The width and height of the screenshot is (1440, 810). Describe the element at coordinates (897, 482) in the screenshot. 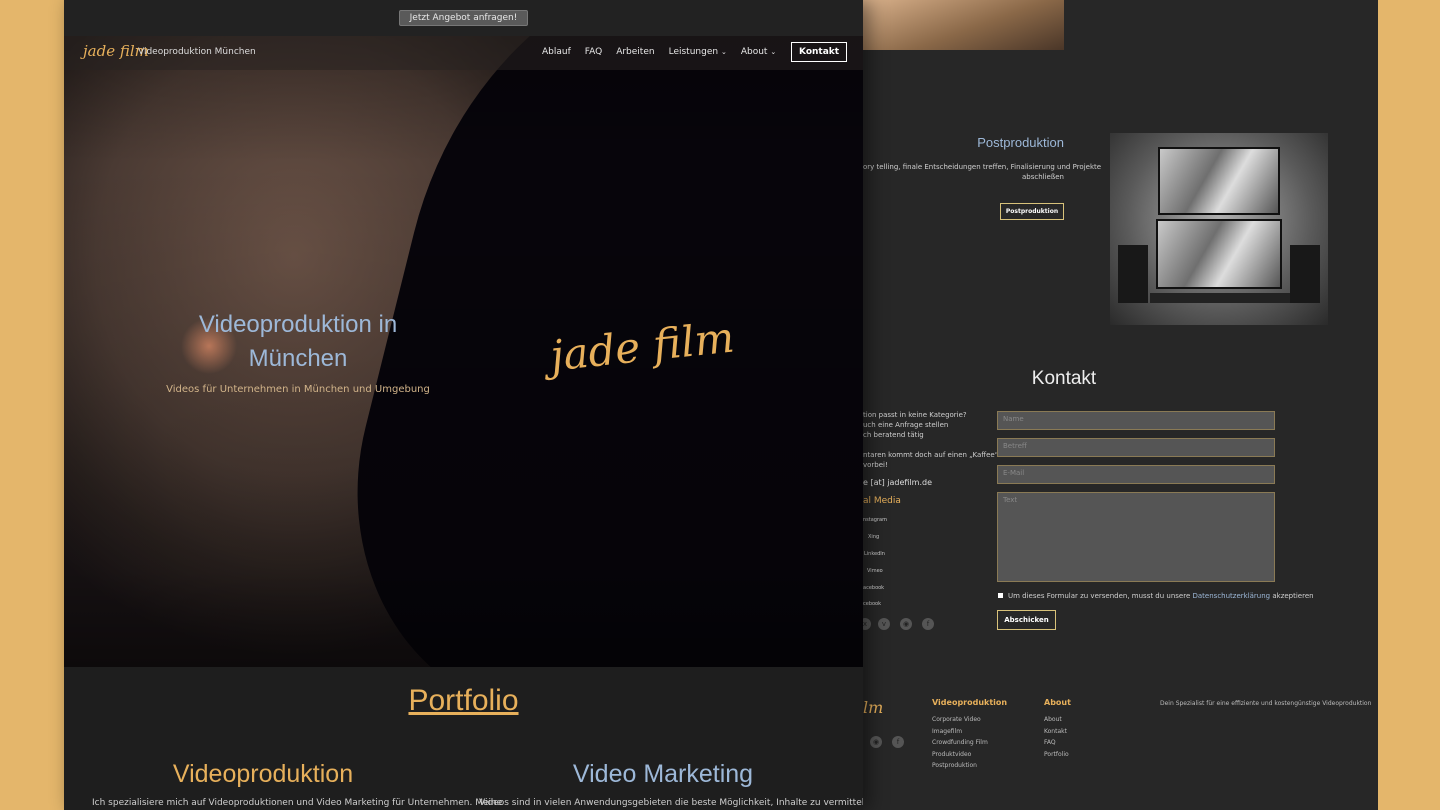

I see `contact-email: e [at] jadefilm.de` at that location.